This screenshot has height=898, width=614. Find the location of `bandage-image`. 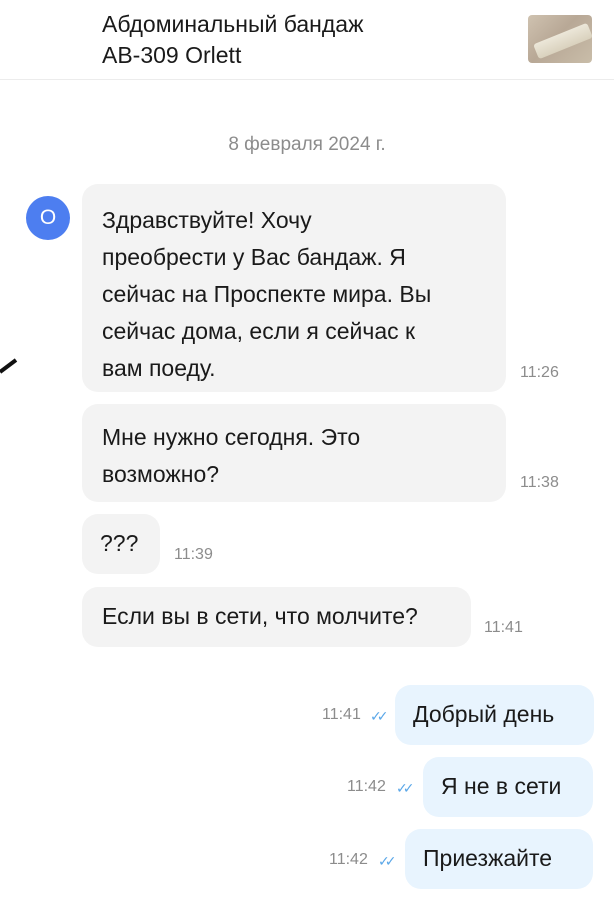

bandage-image is located at coordinates (562, 41).